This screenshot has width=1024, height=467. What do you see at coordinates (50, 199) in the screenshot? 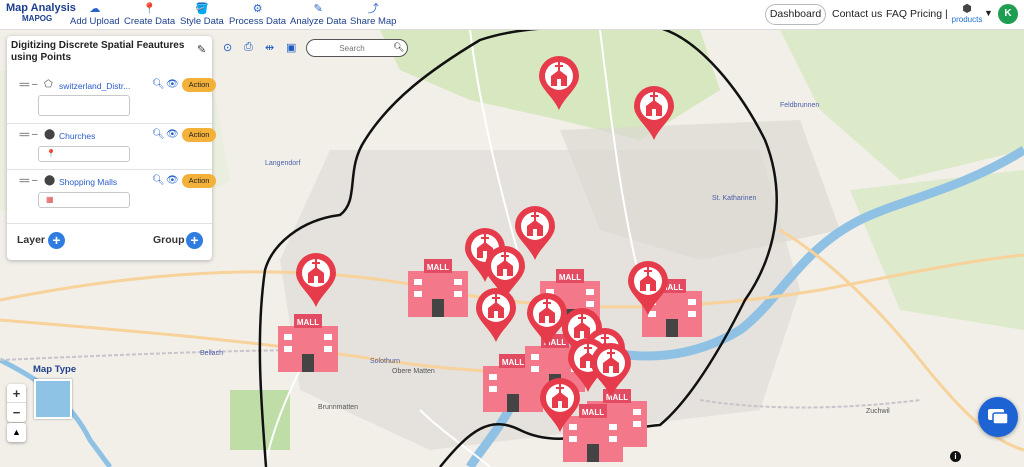
I see `mall-icon: ▦` at bounding box center [50, 199].